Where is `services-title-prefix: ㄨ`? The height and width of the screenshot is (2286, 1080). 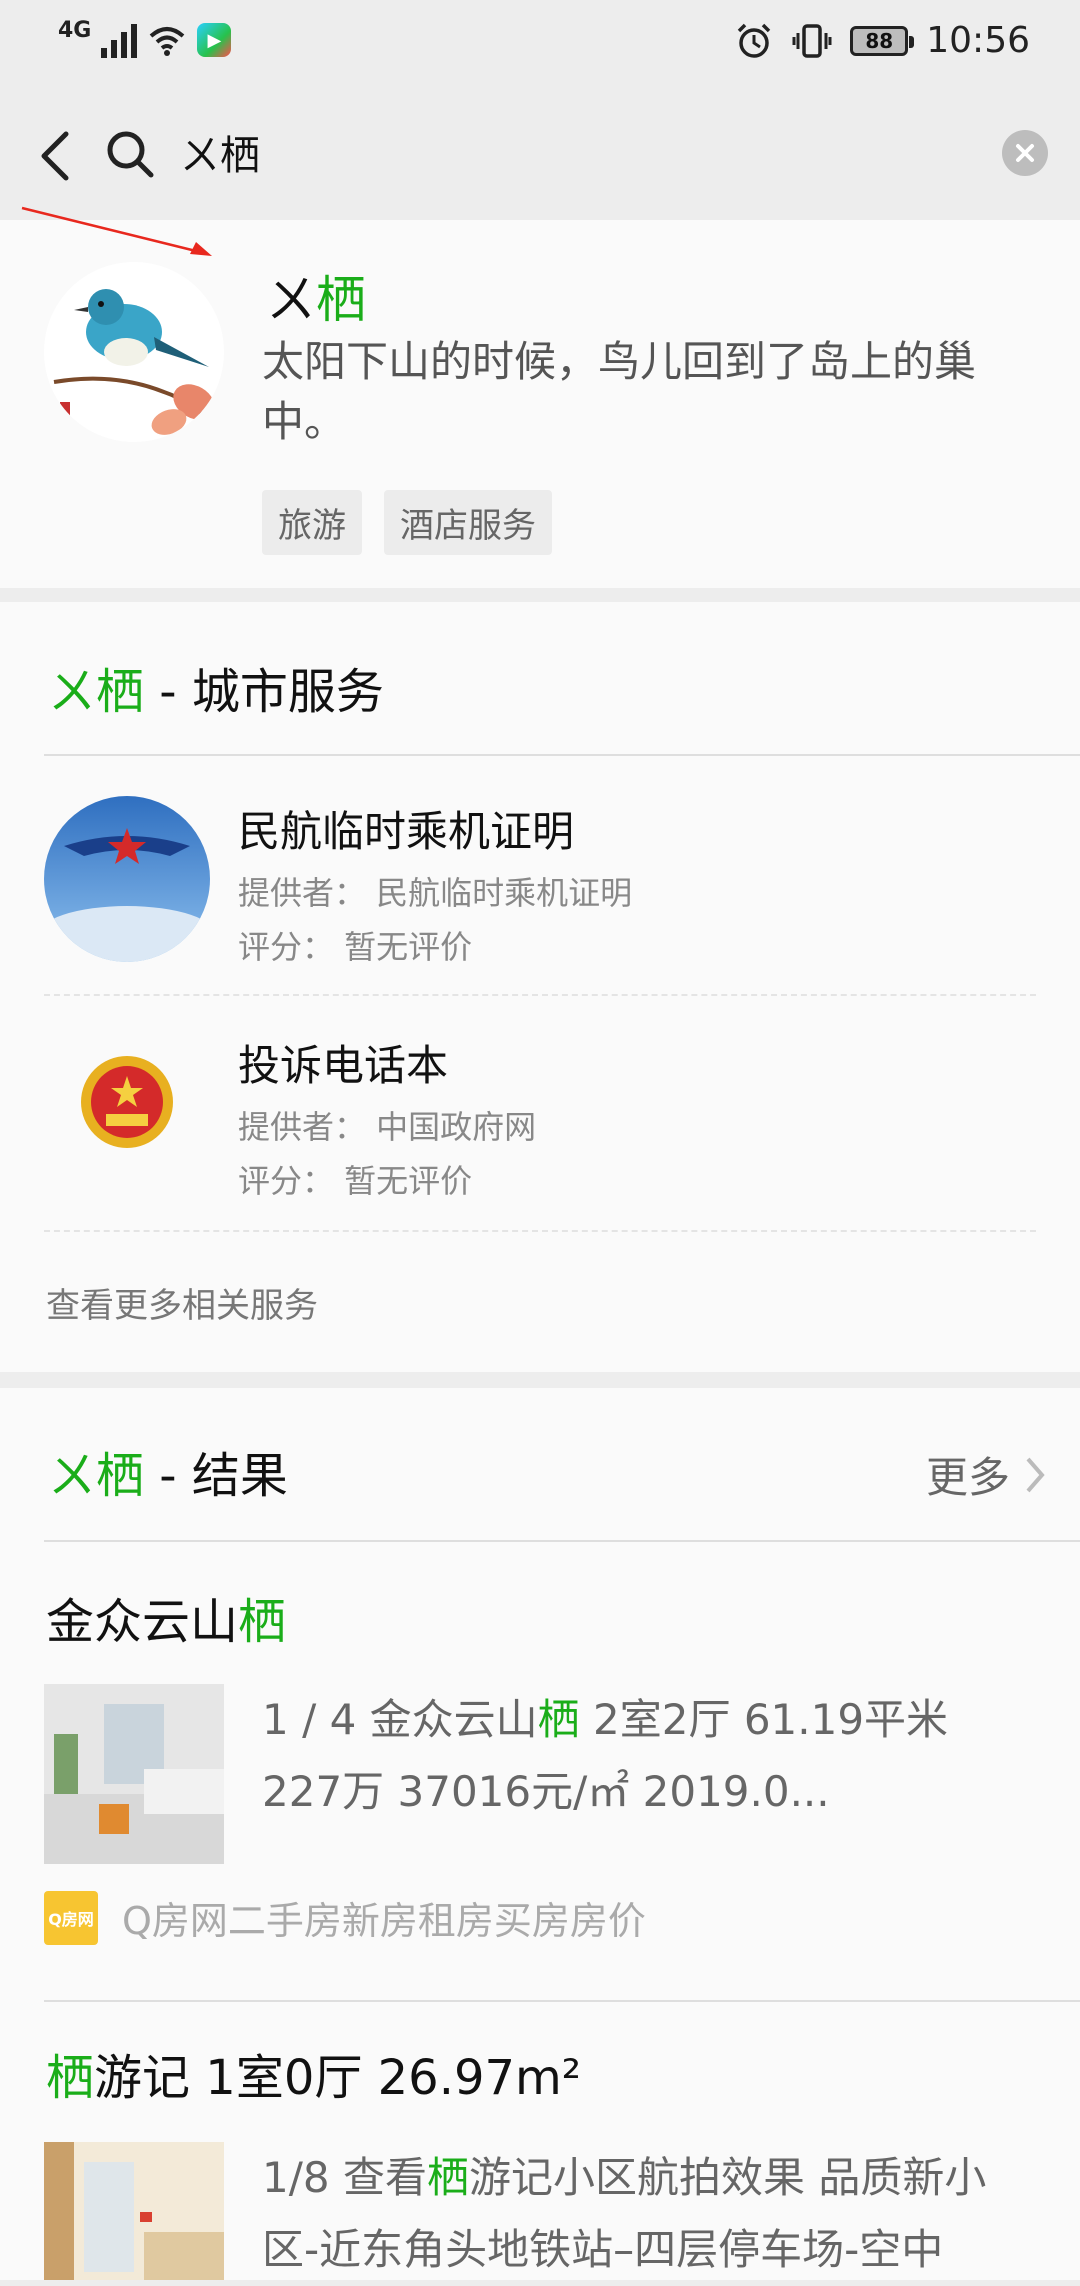
services-title-prefix: ㄨ is located at coordinates (72, 692).